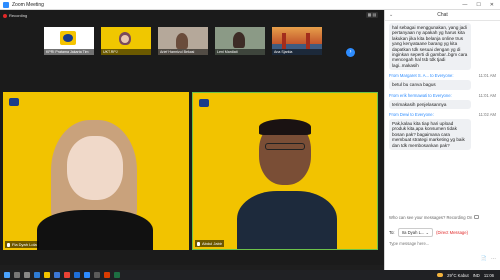 Image resolution: width=500 pixels, height=280 pixels. I want to click on search-icon, so click(17, 275).